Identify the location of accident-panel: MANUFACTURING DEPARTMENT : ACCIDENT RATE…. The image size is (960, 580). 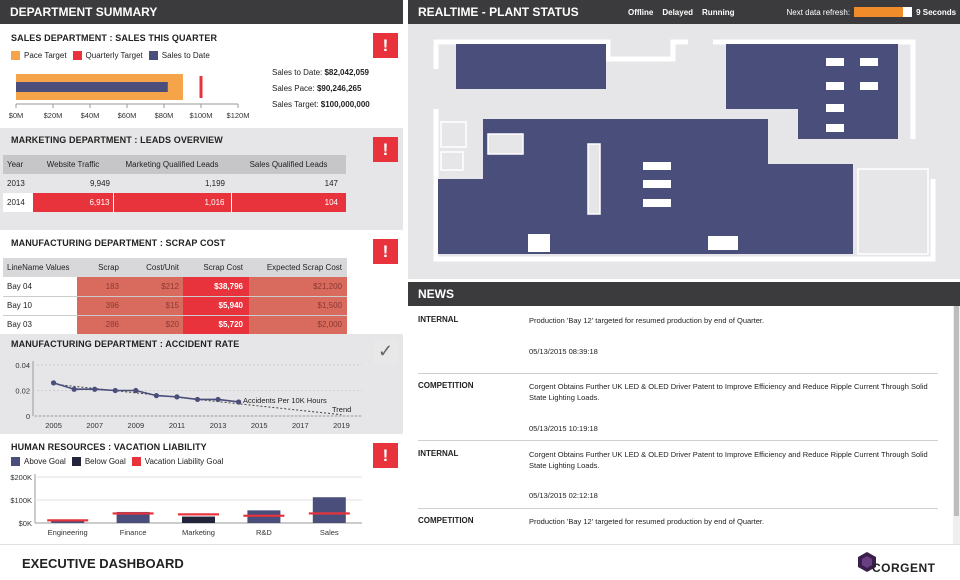
(201, 384).